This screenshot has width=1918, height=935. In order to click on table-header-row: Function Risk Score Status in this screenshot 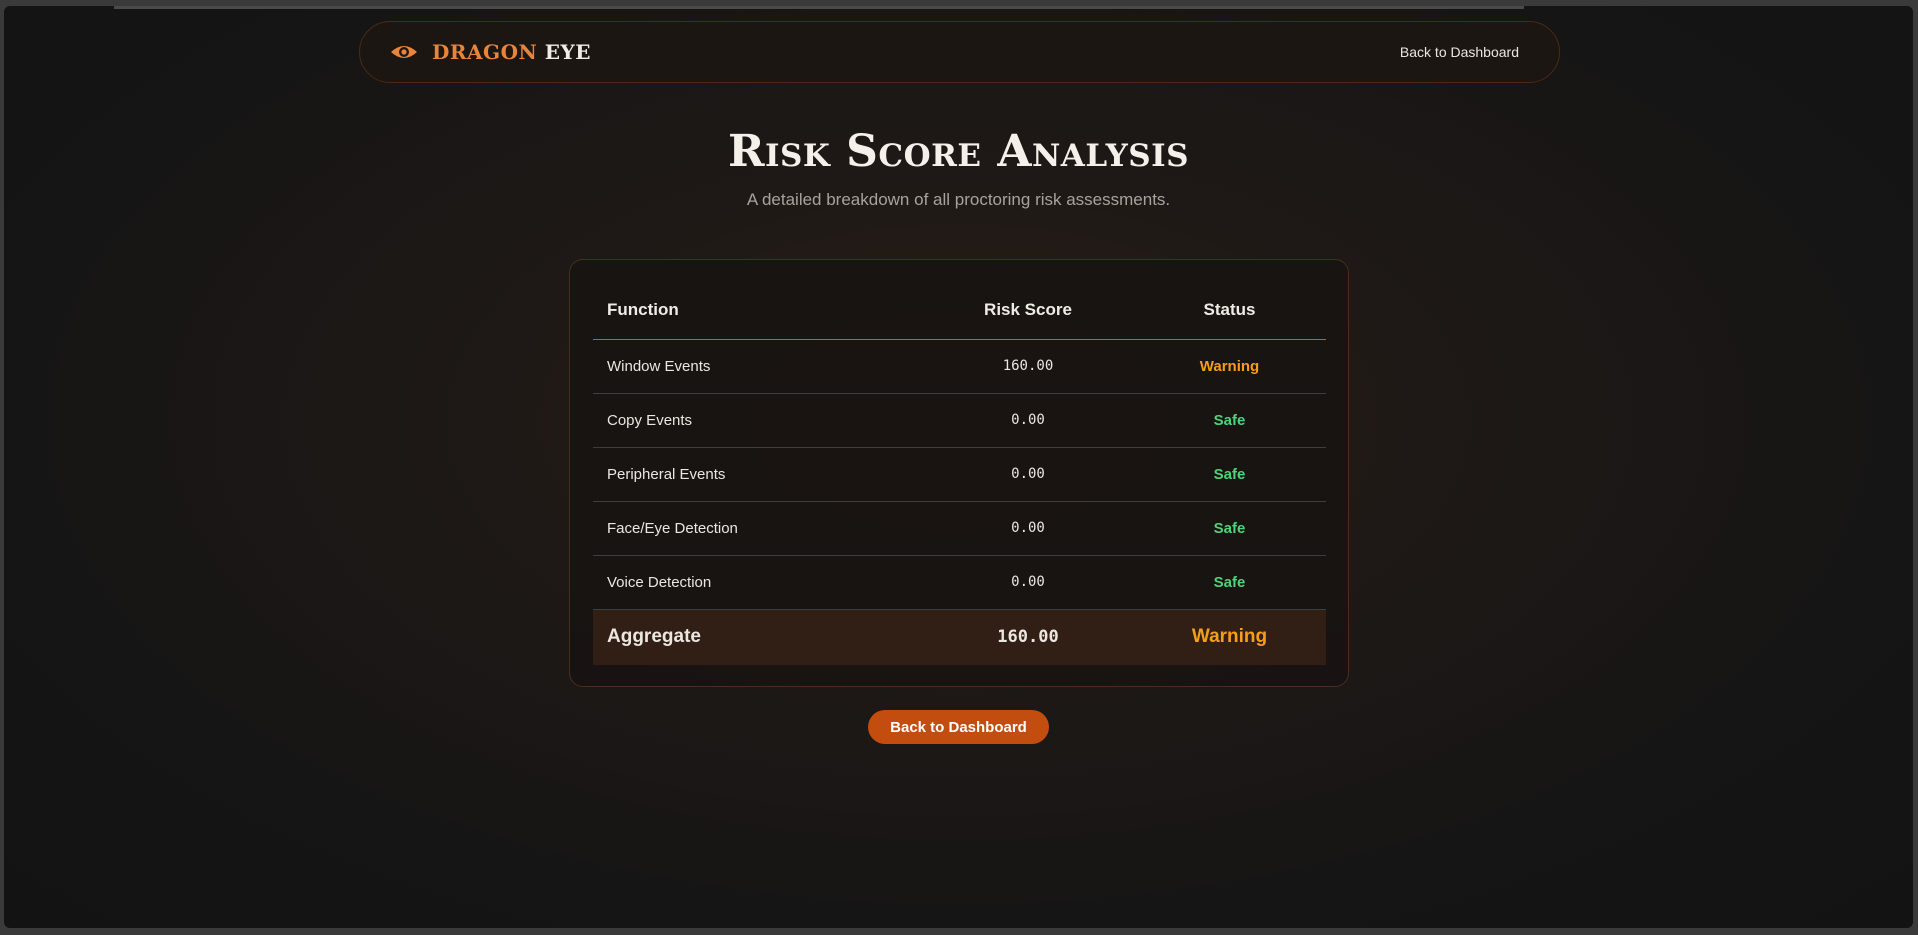, I will do `click(959, 311)`.